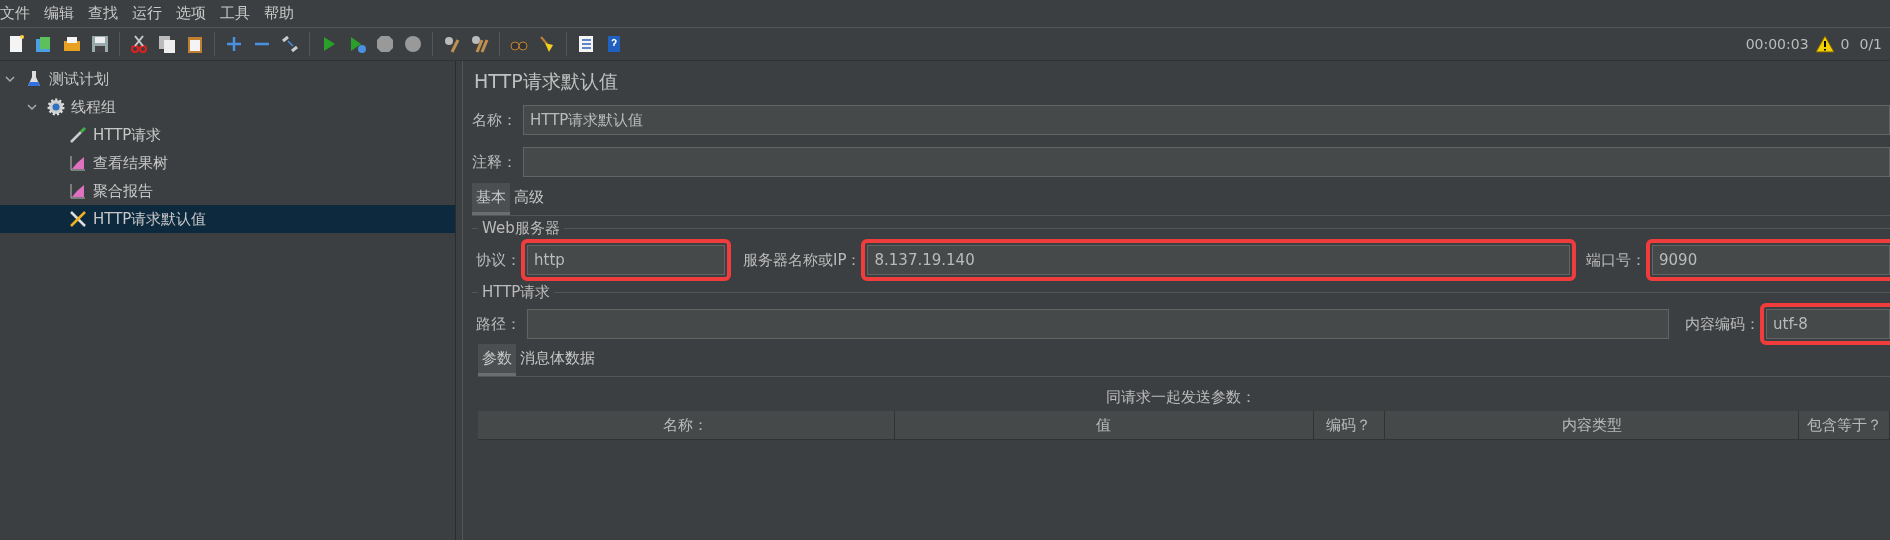 The width and height of the screenshot is (1890, 540). I want to click on column-header: 内容类型, so click(1592, 425).